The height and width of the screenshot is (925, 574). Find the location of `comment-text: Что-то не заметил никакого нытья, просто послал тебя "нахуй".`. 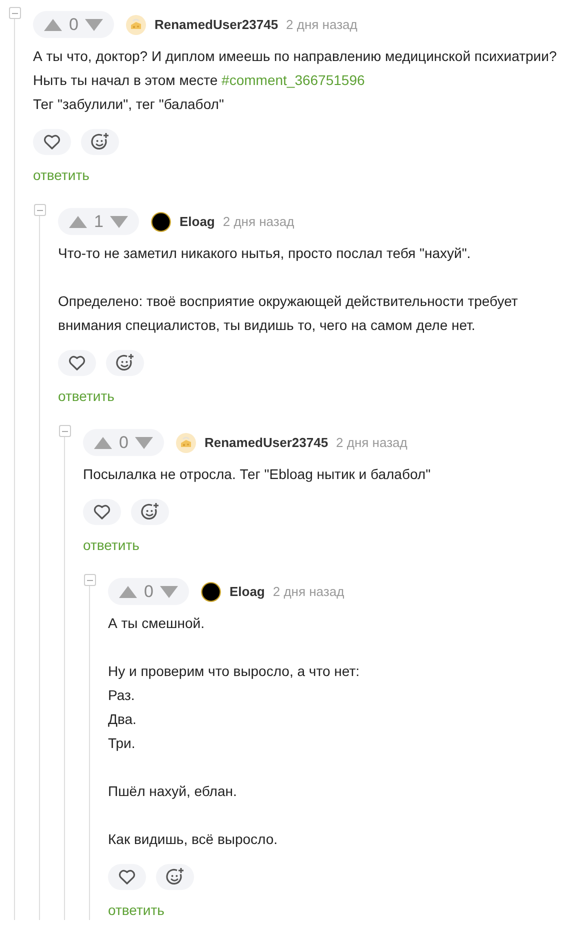

comment-text: Что-то не заметил никакого нытья, просто послал тебя "нахуй". is located at coordinates (264, 253).